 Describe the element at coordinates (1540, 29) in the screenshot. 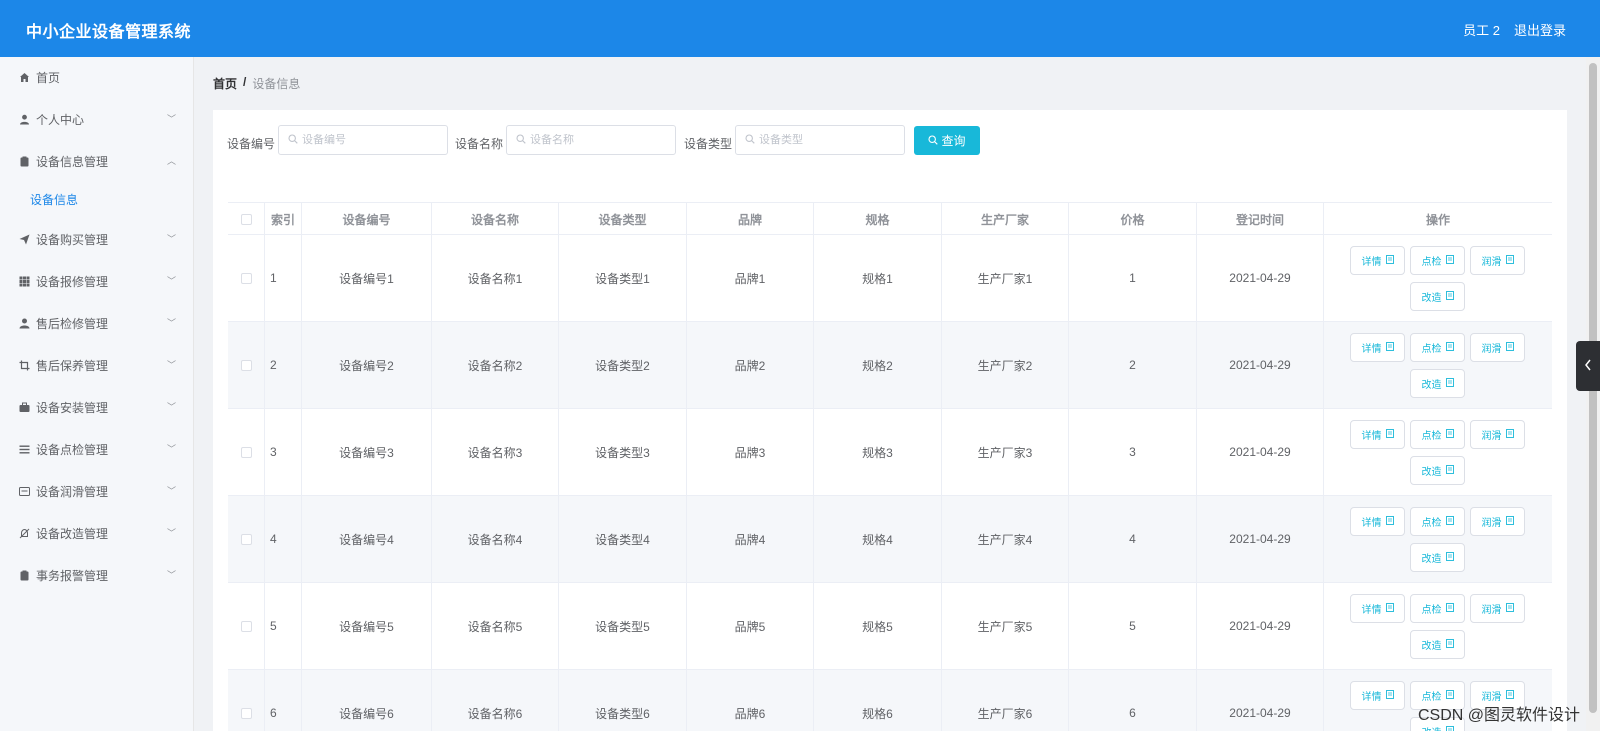

I see `logout-link: 退出登录` at that location.